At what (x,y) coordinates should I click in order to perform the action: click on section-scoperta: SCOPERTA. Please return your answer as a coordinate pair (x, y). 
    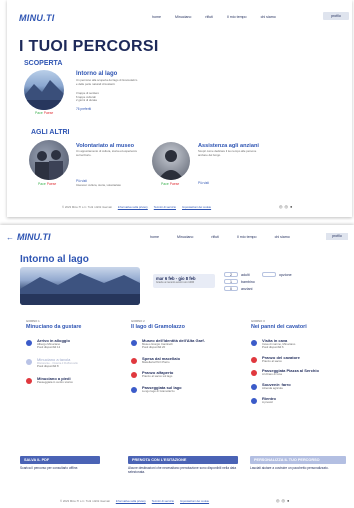
    Looking at the image, I should click on (43, 63).